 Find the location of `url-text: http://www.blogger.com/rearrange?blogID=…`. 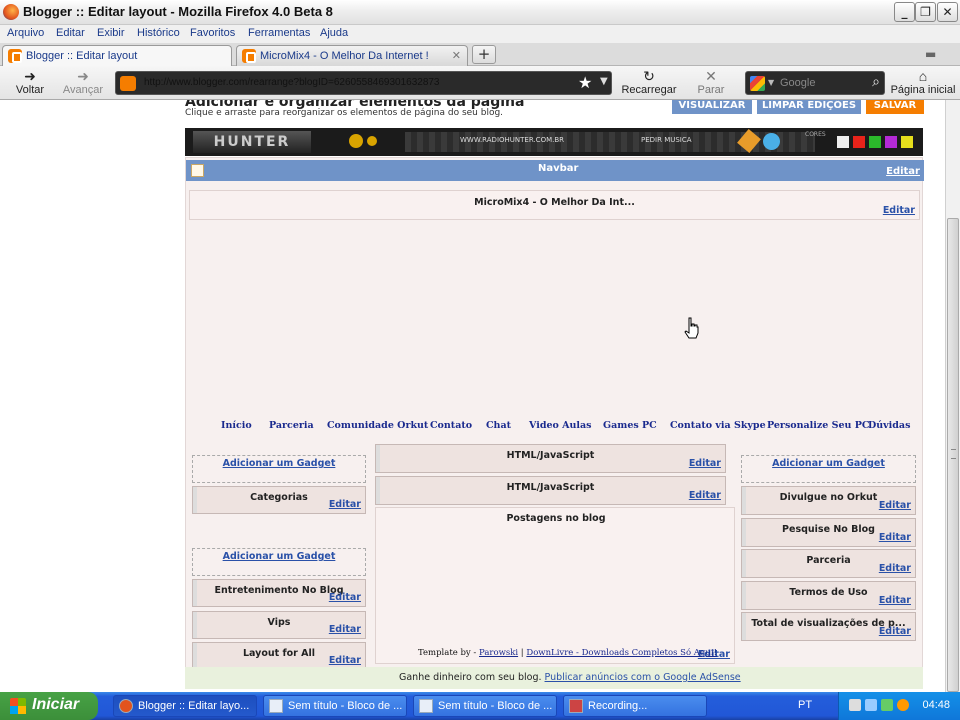

url-text: http://www.blogger.com/rearrange?blogID=… is located at coordinates (359, 82).